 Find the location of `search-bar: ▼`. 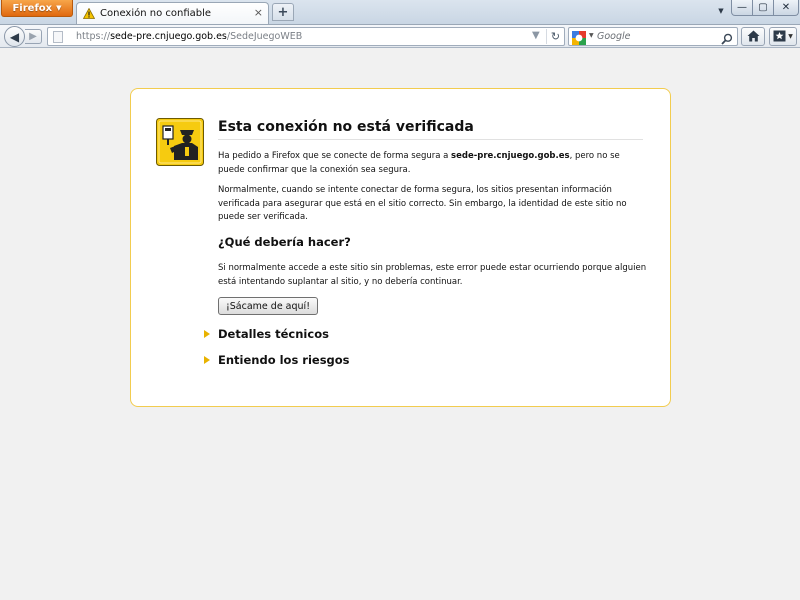

search-bar: ▼ is located at coordinates (653, 36).